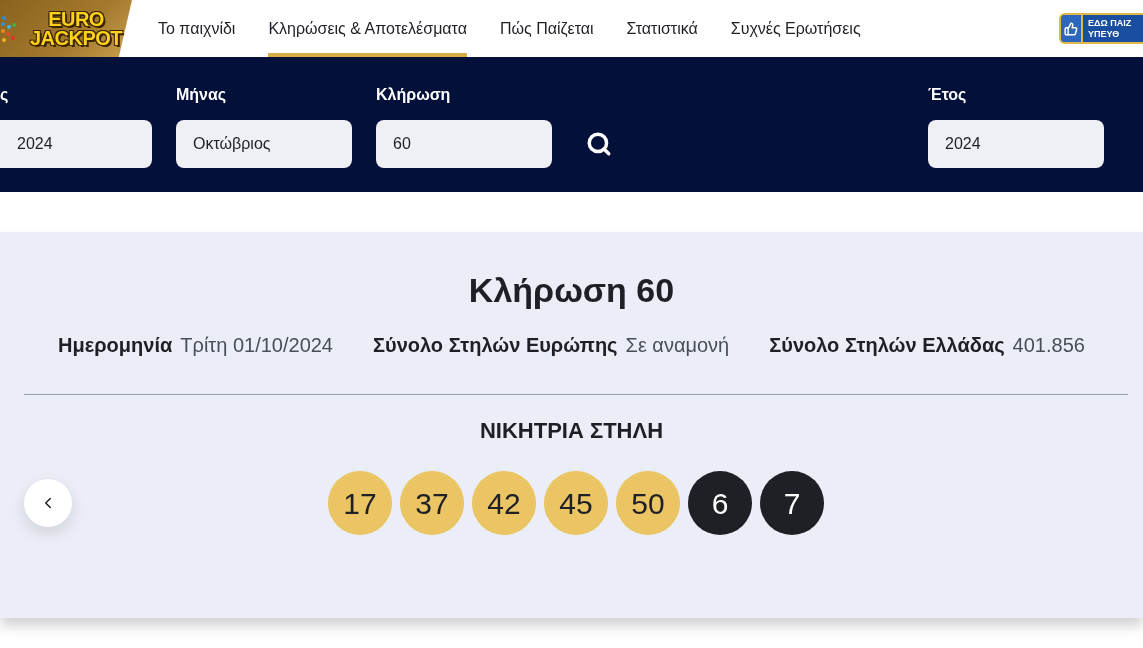  What do you see at coordinates (546, 28) in the screenshot?
I see `nav-link: Πώς Παίζεται` at bounding box center [546, 28].